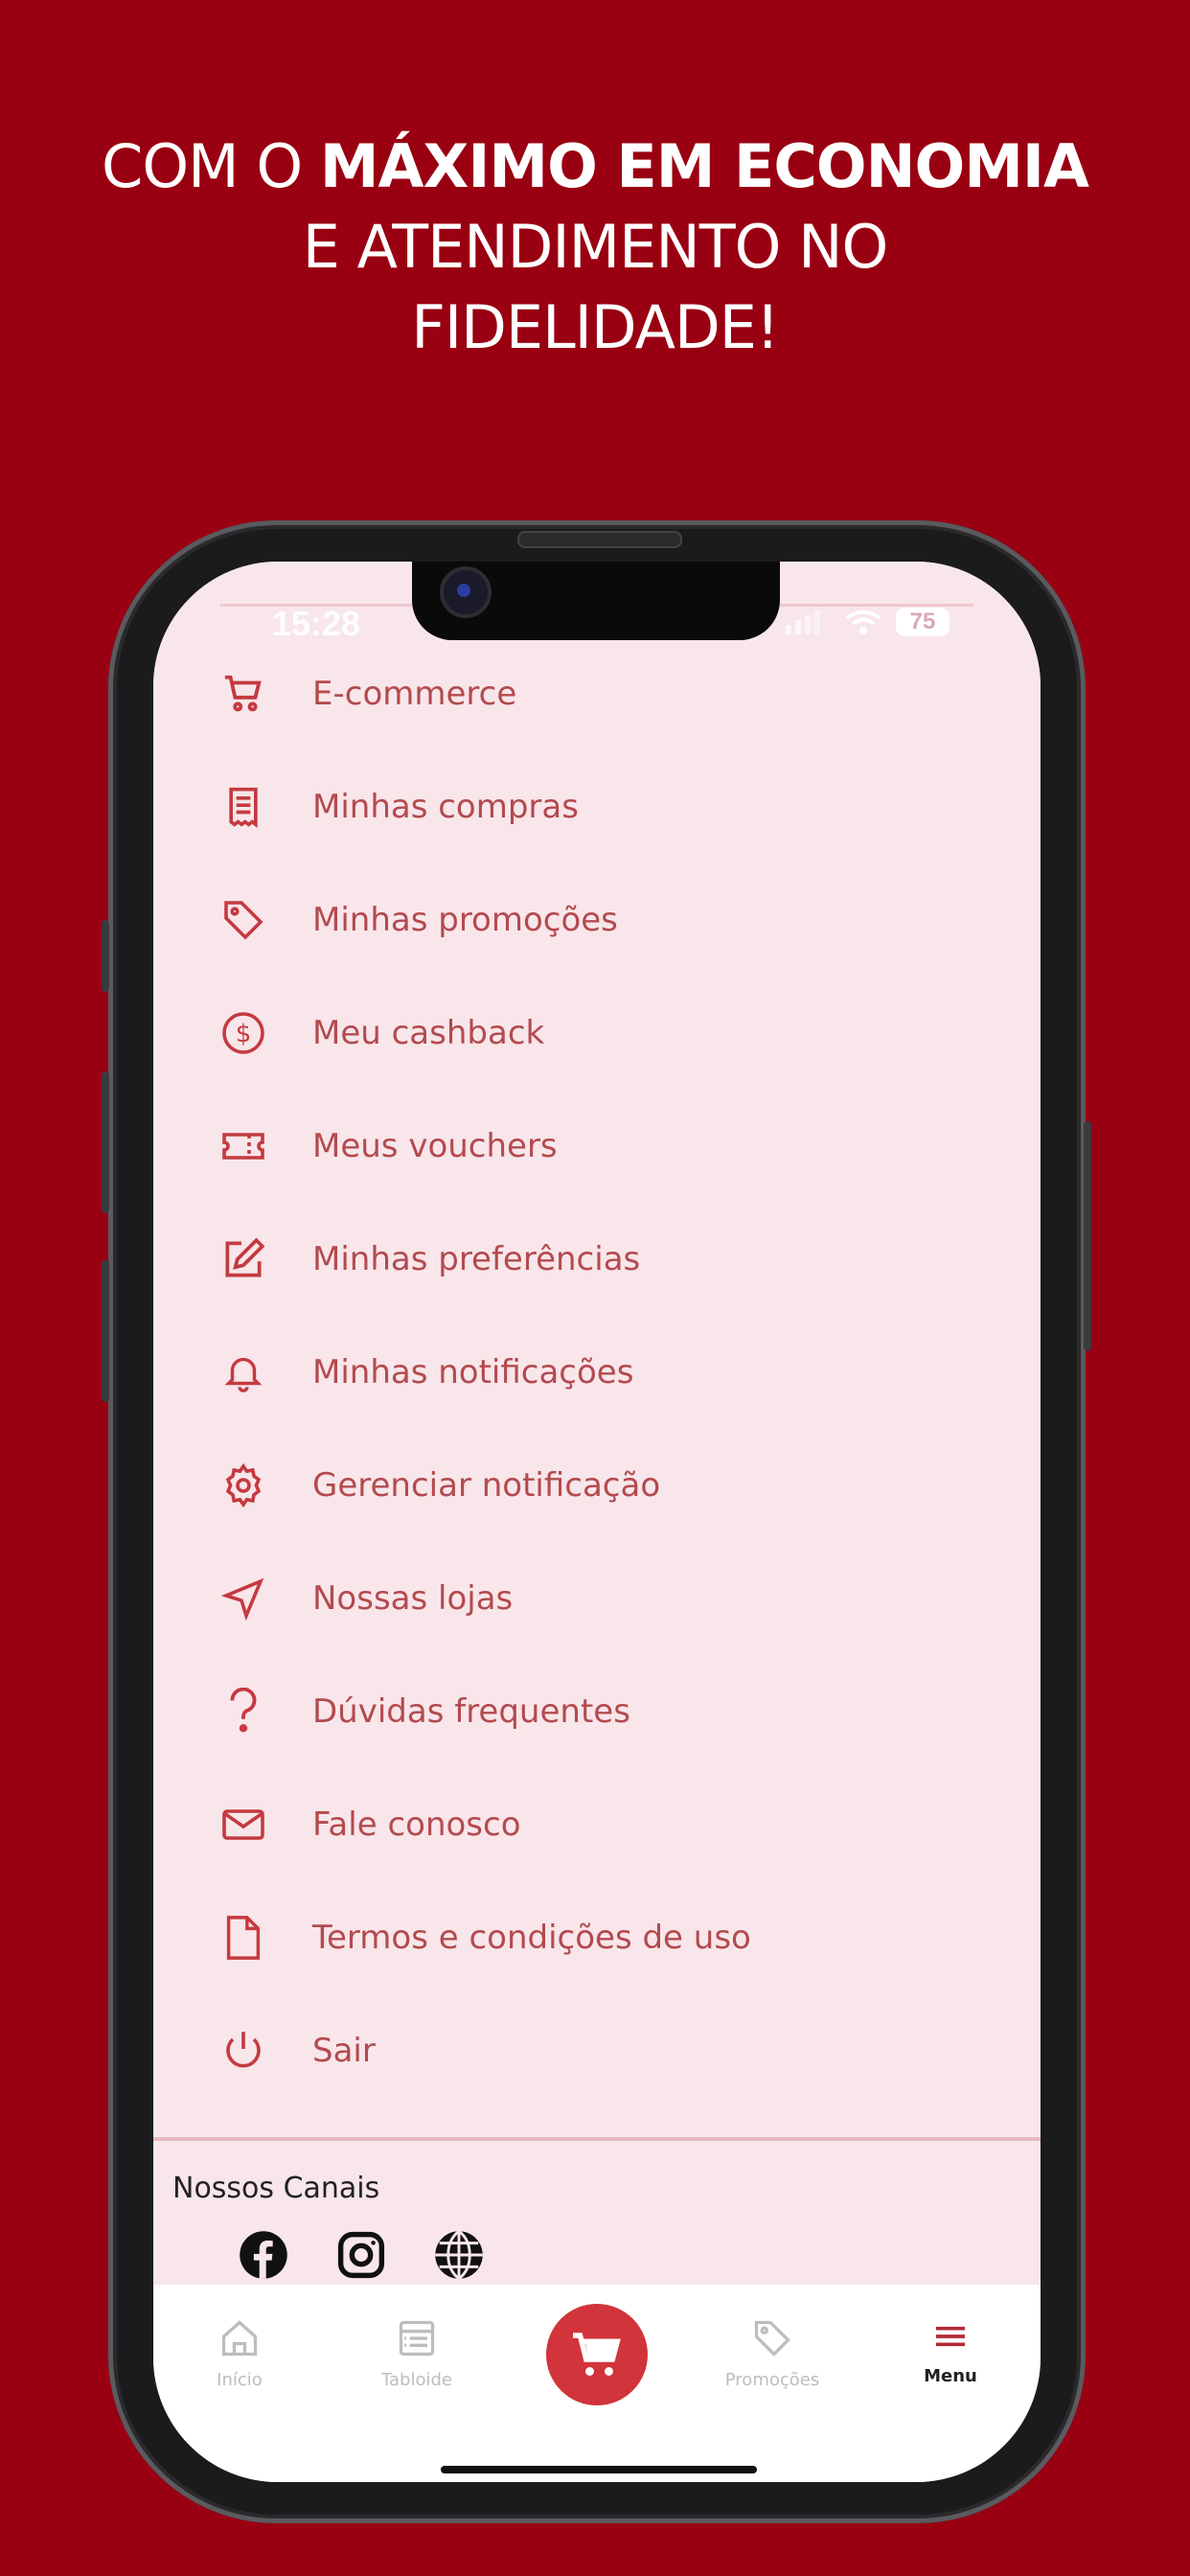 The image size is (1190, 2576). What do you see at coordinates (595, 327) in the screenshot?
I see `headline-line3: FIDELIDADE!` at bounding box center [595, 327].